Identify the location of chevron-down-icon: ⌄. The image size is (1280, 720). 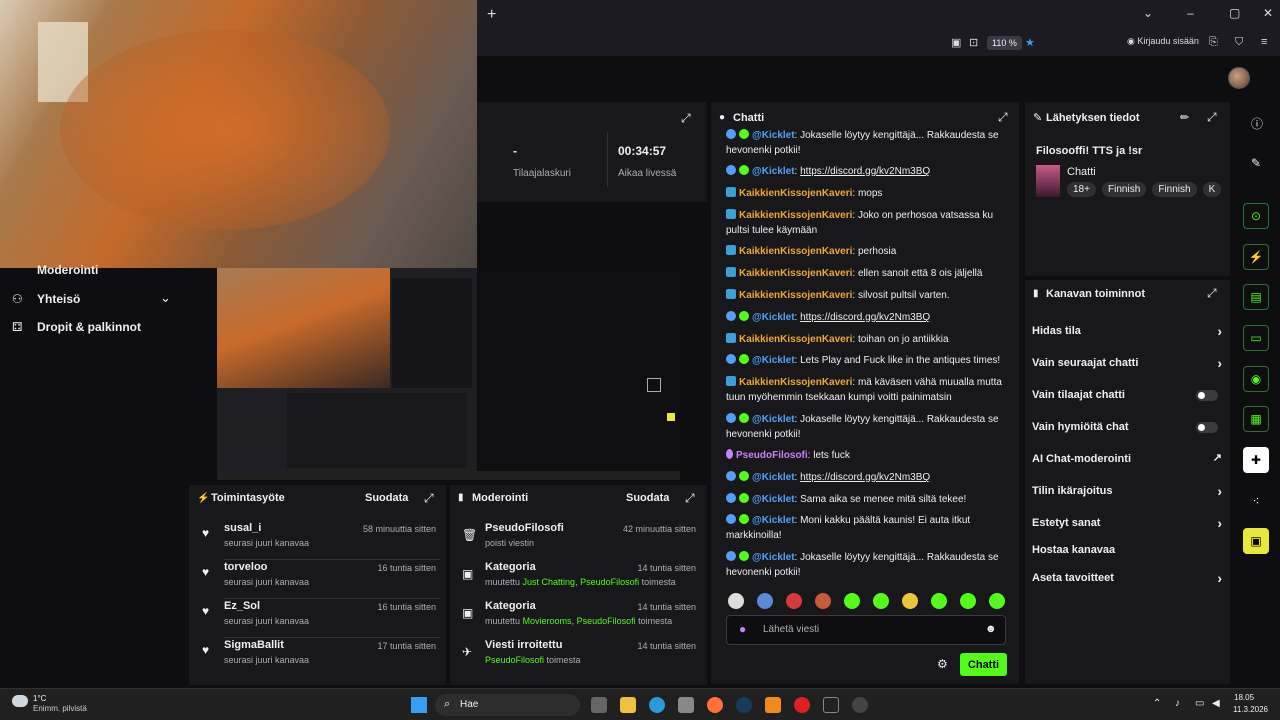
(1148, 13).